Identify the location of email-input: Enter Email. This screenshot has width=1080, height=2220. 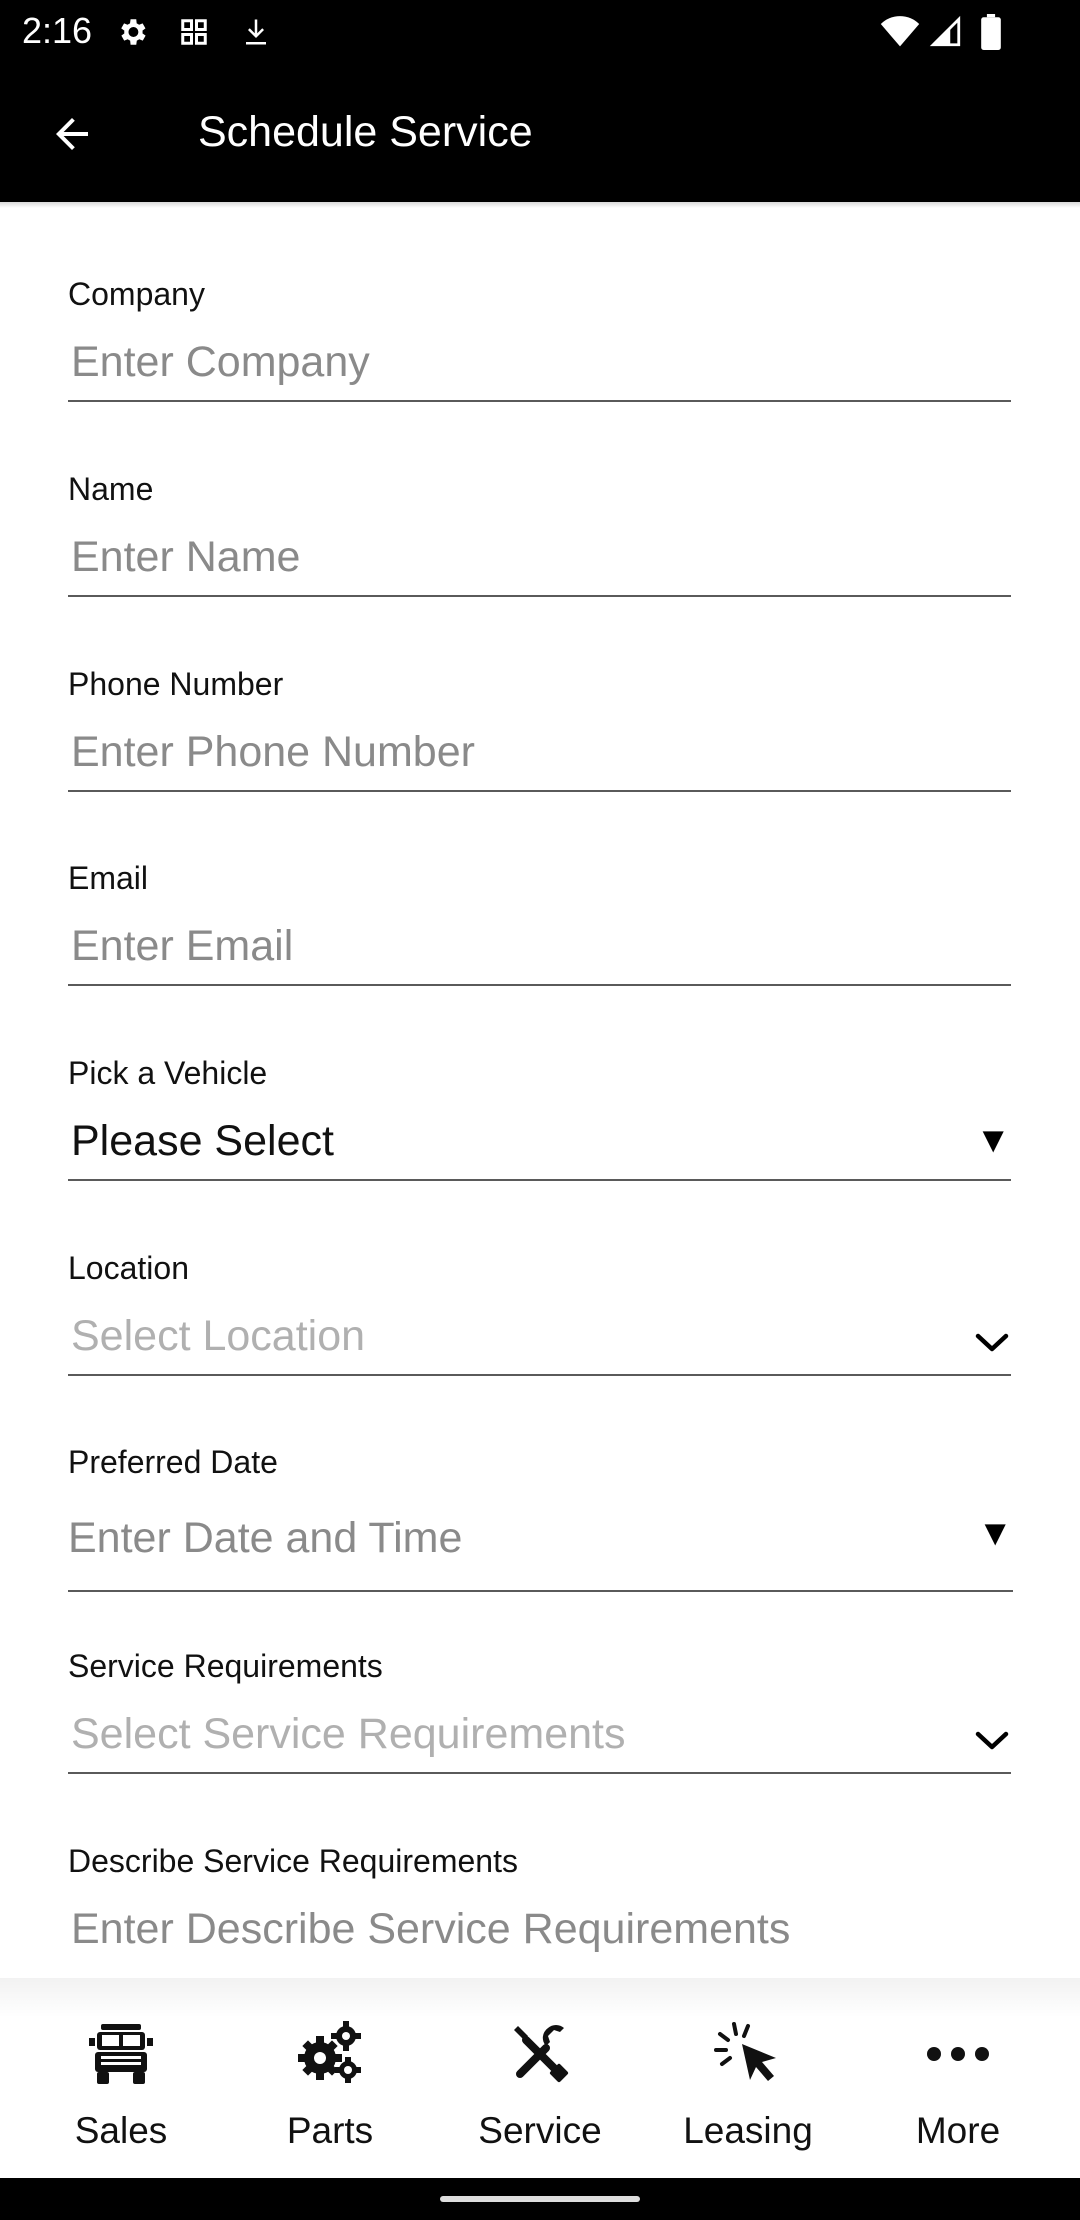
(182, 946).